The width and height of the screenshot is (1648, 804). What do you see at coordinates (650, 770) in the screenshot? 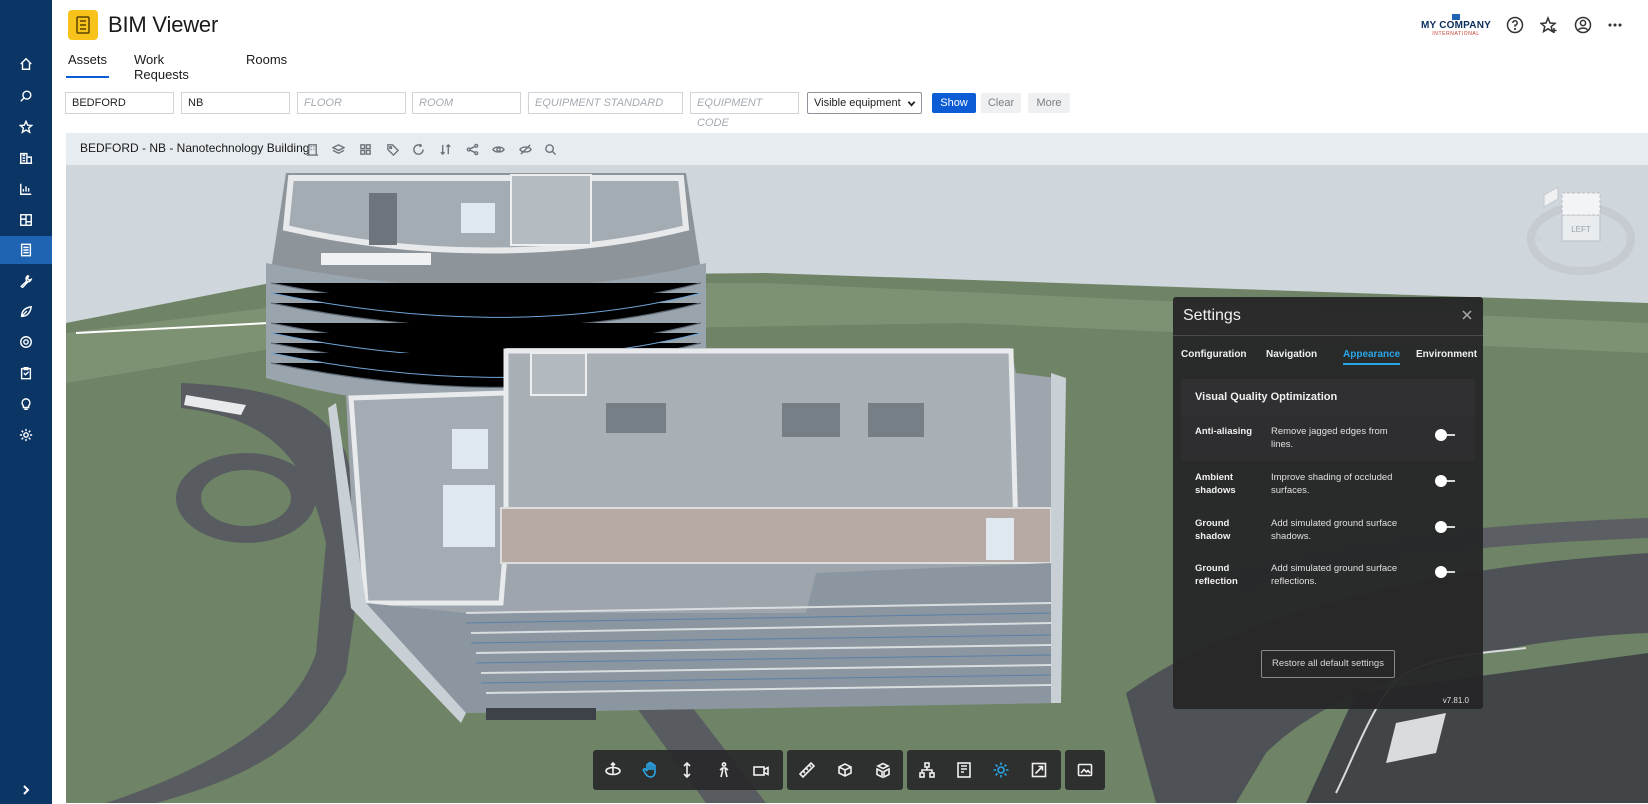
I see `pan-button` at bounding box center [650, 770].